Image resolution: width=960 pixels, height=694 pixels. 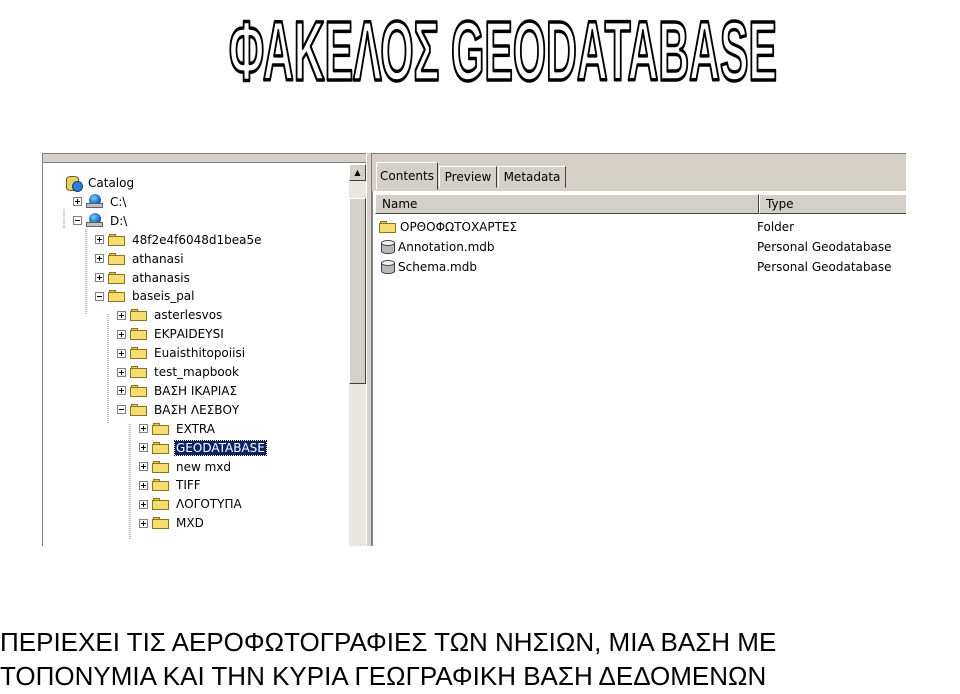 I want to click on tree-node: athanasis, so click(x=143, y=278).